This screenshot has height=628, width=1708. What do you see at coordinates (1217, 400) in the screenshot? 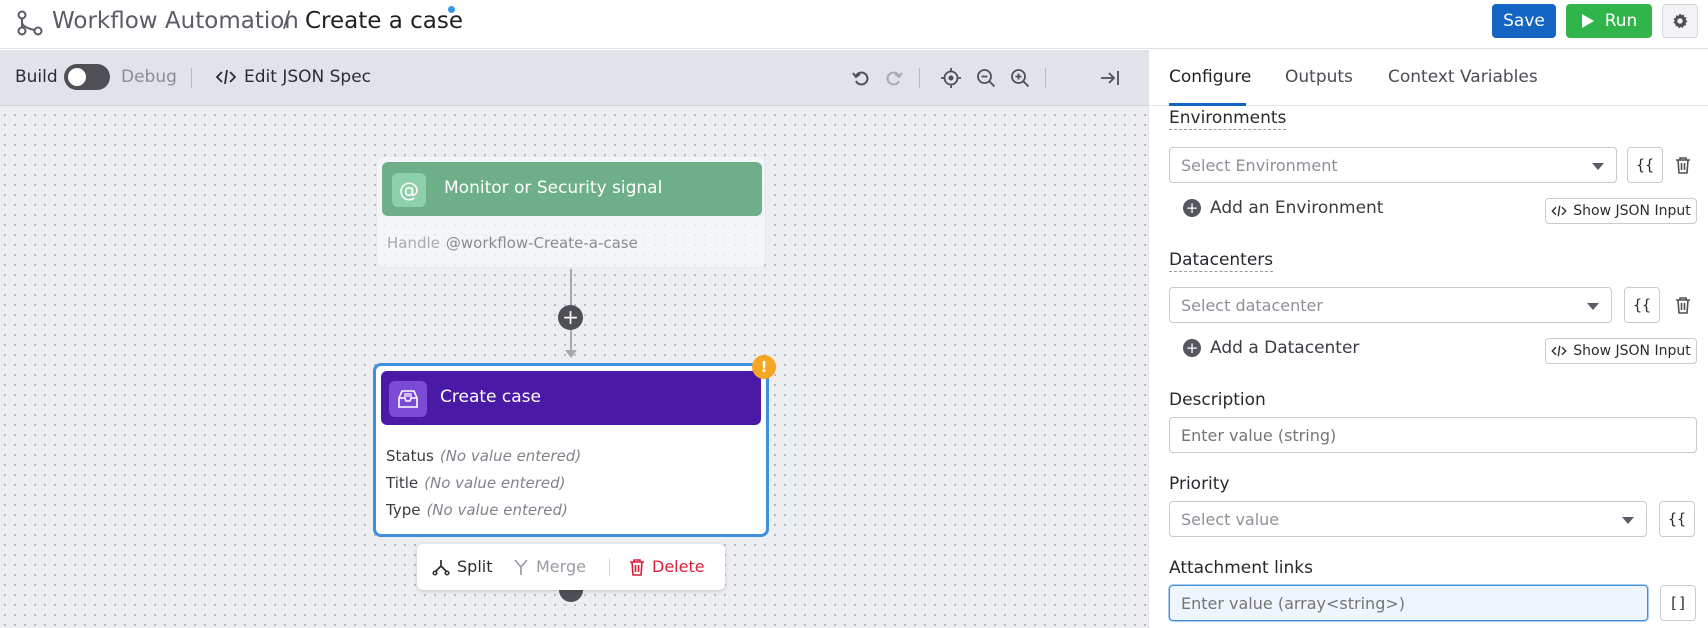
I see `description-label: Description` at bounding box center [1217, 400].